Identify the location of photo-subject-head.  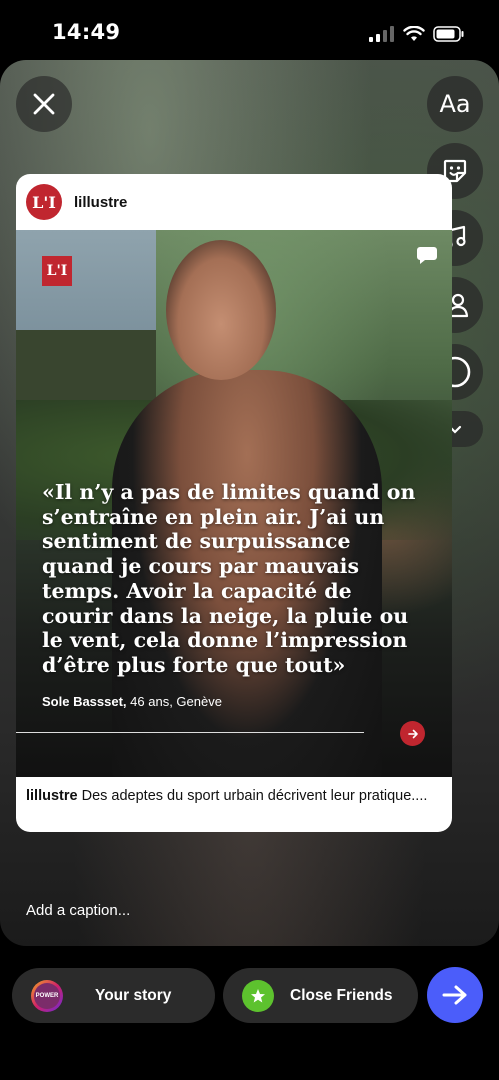
(221, 310).